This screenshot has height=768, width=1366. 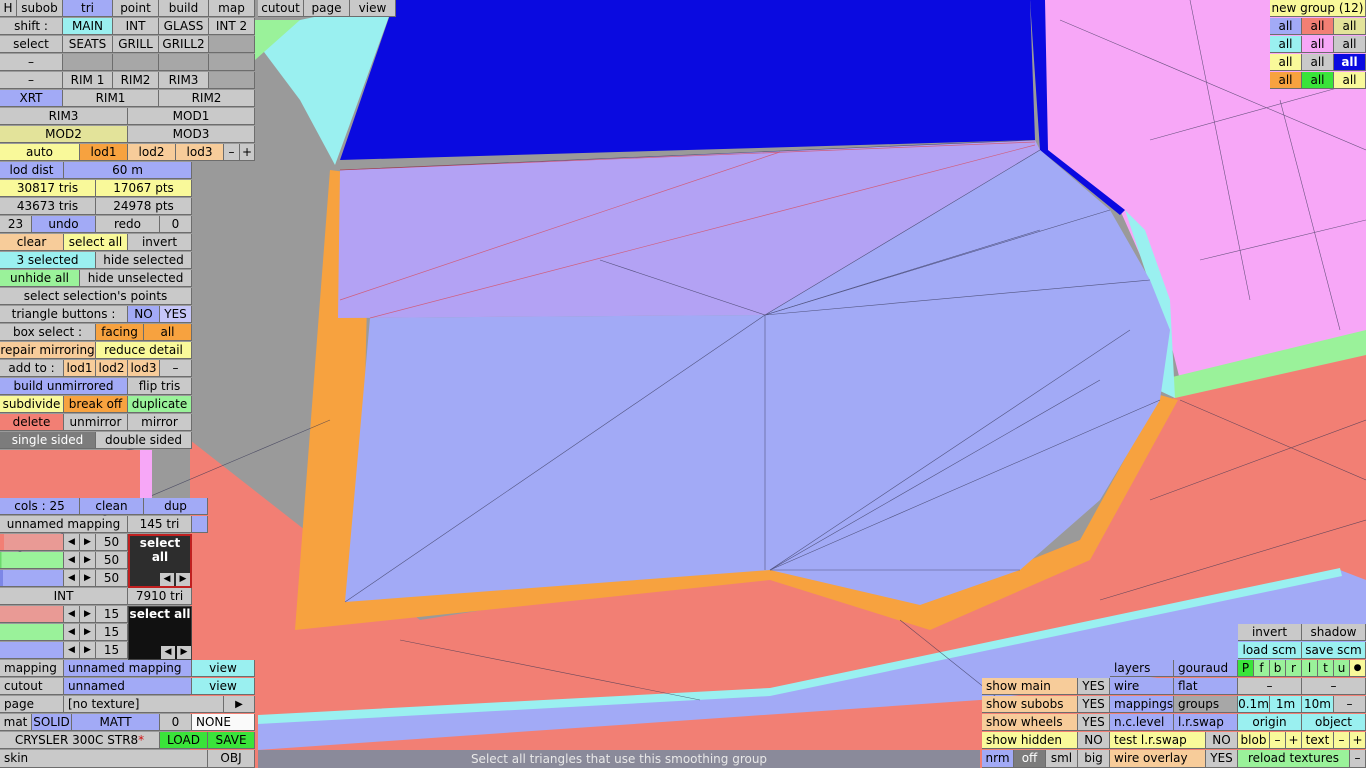 I want to click on lod-auto: auto, so click(x=40, y=152).